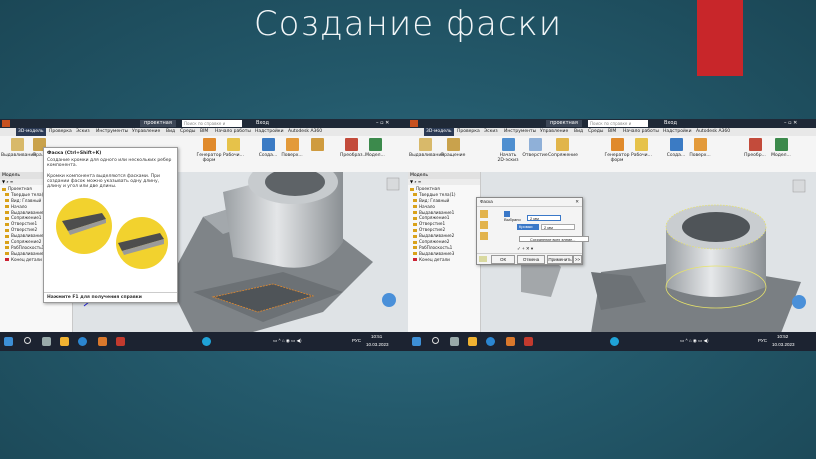 This screenshot has width=816, height=459. I want to click on clock-time: 10:51, so click(376, 336).